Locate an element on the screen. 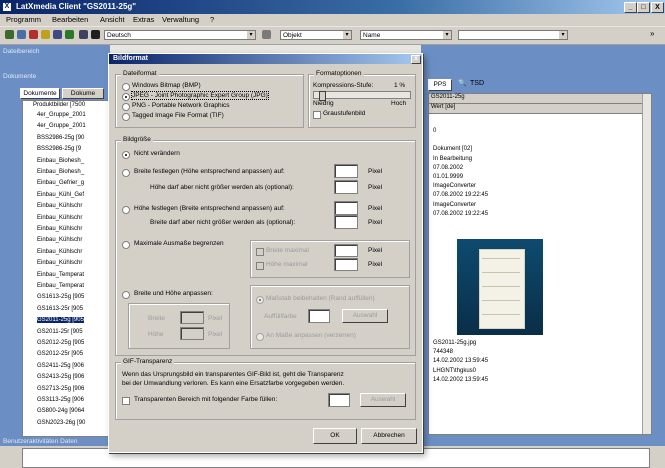 This screenshot has width=665, height=468. menu-extras: Extras is located at coordinates (143, 19).